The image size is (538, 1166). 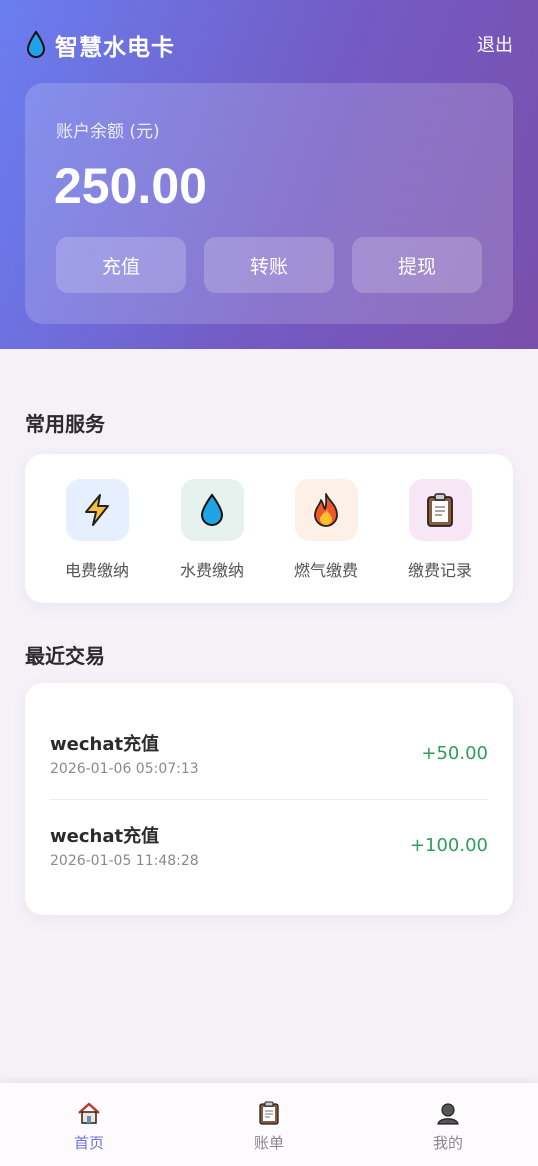 What do you see at coordinates (269, 1127) in the screenshot?
I see `tab-bills: 账单` at bounding box center [269, 1127].